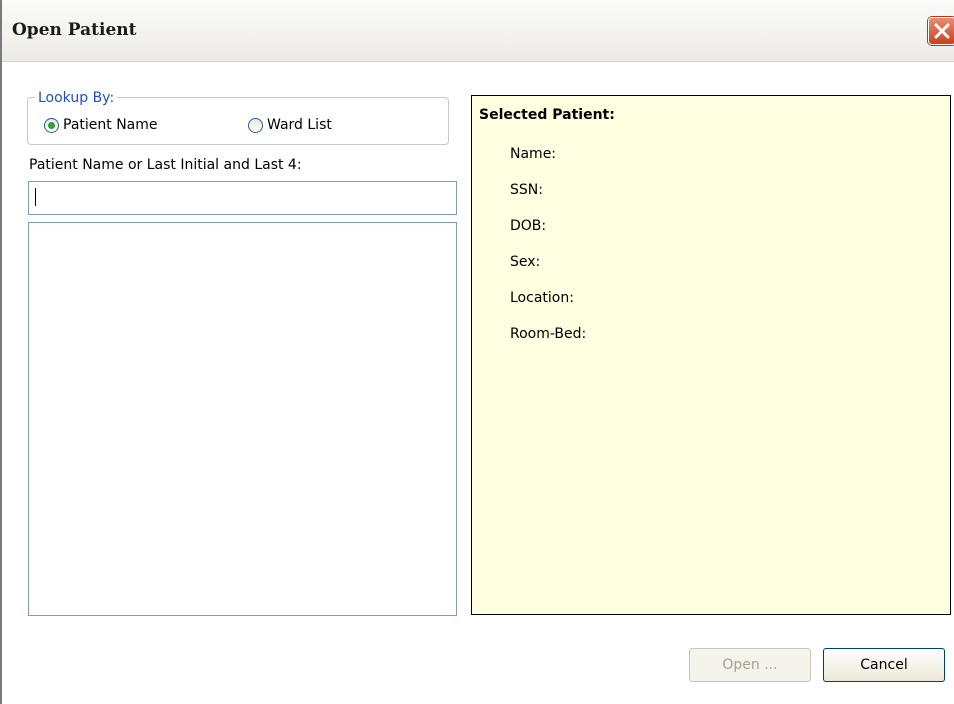 The image size is (954, 704). What do you see at coordinates (548, 334) in the screenshot?
I see `patient-room-bed-label: Room-Bed:` at bounding box center [548, 334].